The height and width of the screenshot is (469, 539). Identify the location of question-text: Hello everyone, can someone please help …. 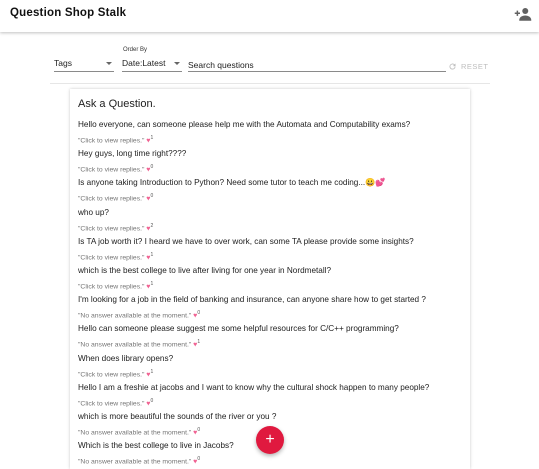
(244, 124).